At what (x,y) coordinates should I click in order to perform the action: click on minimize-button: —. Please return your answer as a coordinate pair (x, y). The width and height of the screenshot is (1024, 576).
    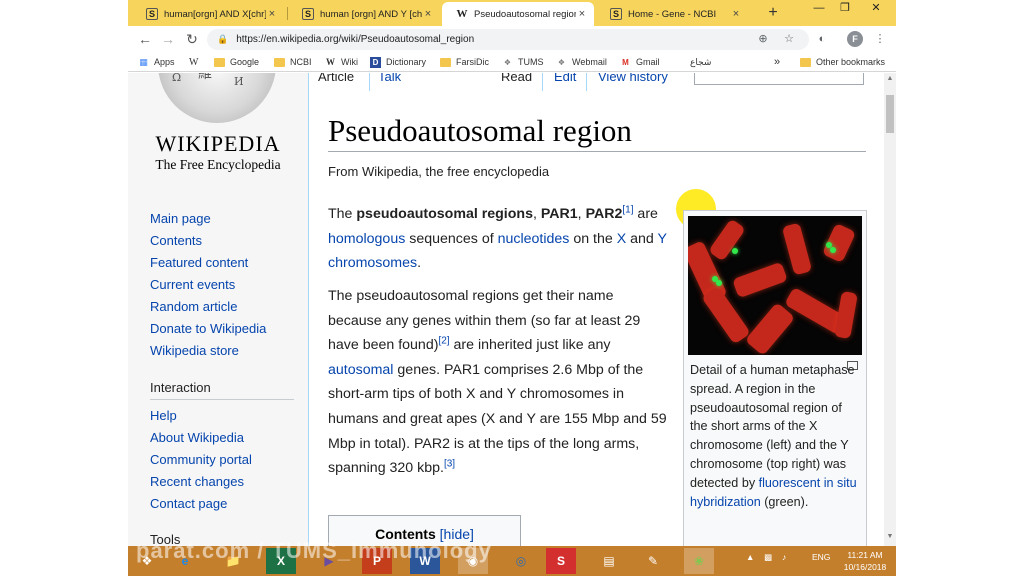
    Looking at the image, I should click on (819, 9).